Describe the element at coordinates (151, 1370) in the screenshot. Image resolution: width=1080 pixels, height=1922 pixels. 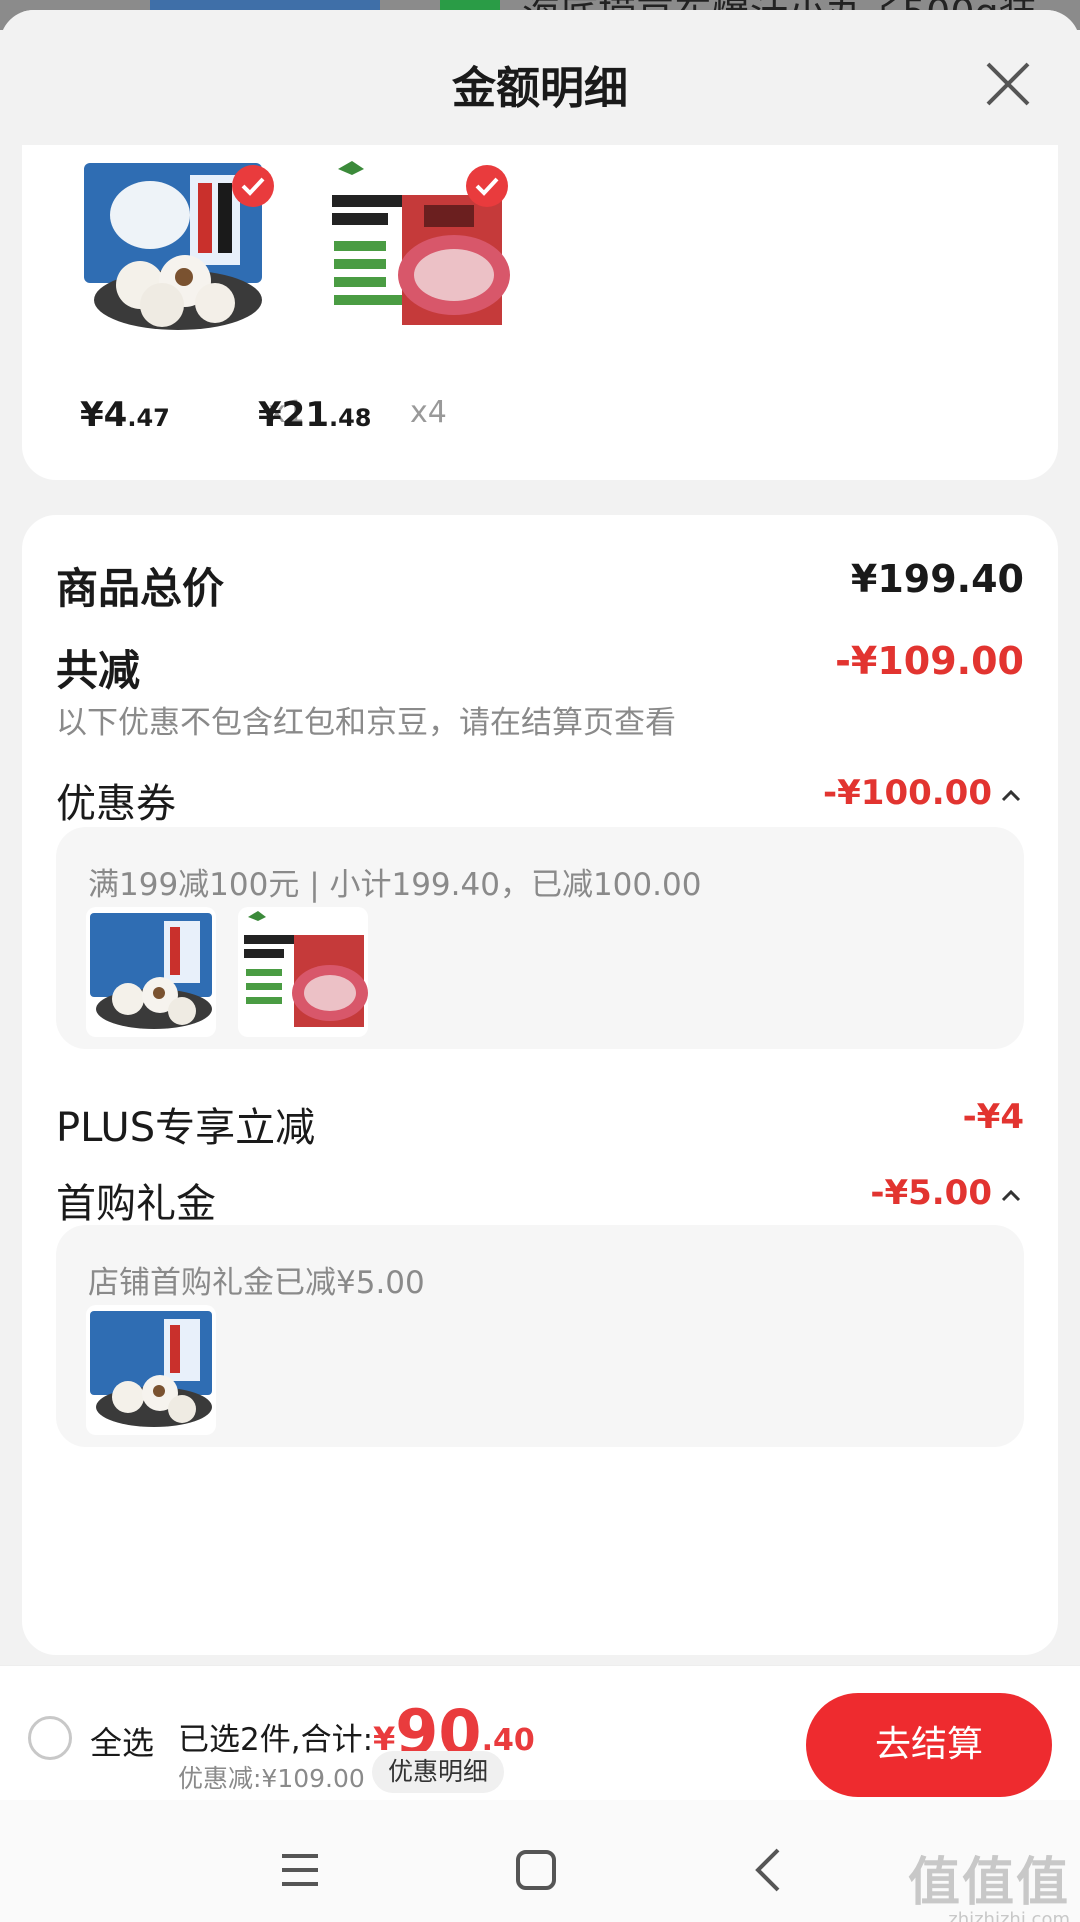
I see `first-buy-product-thumb-meatball` at that location.